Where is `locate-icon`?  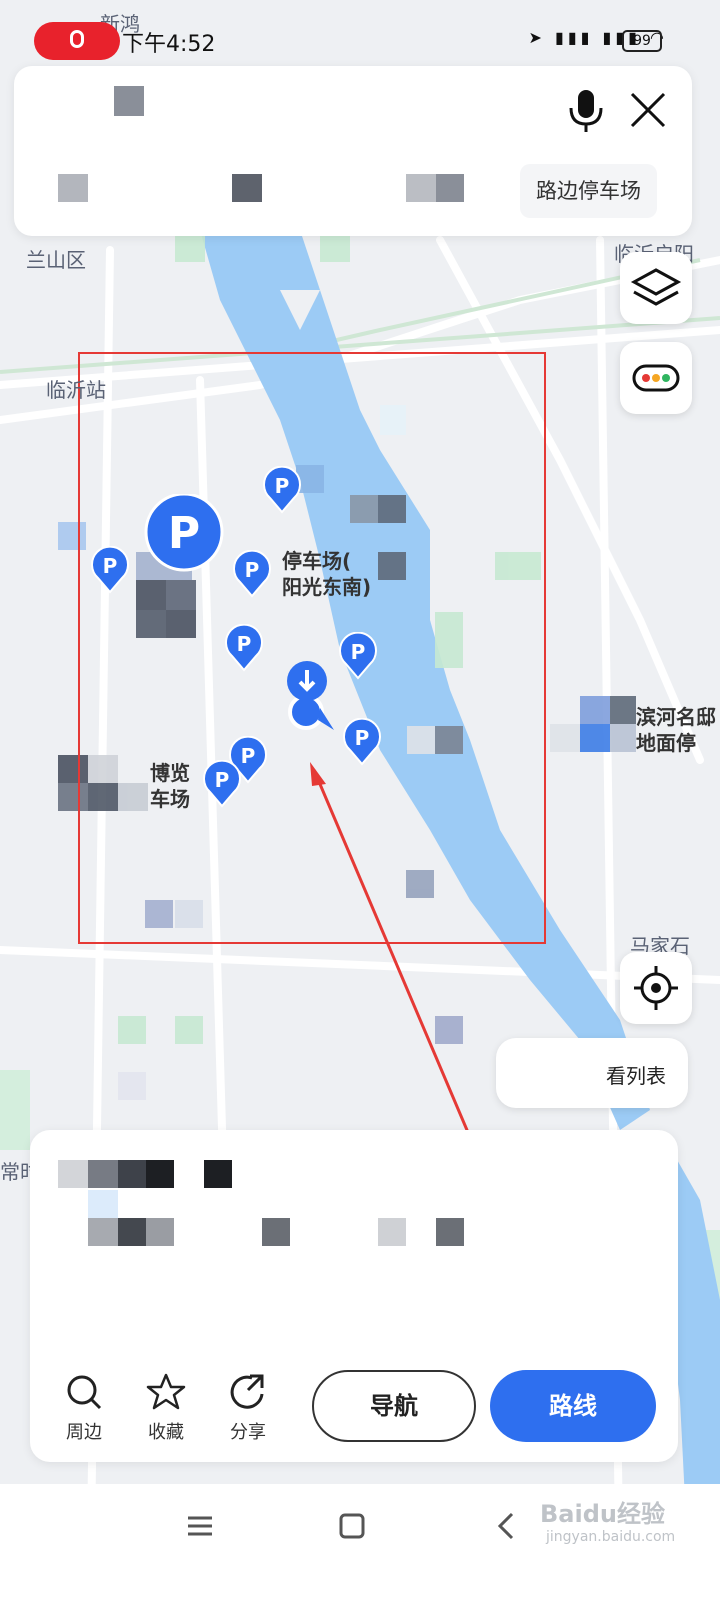
locate-icon is located at coordinates (656, 988).